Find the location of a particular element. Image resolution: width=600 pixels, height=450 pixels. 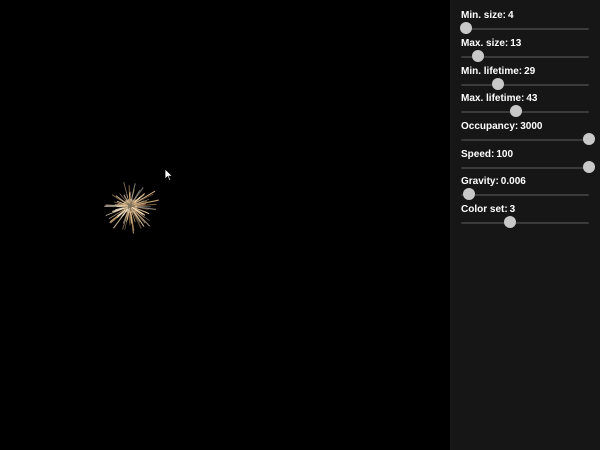

control-min-lifetime: Min. lifetime: 29 is located at coordinates (526, 80).